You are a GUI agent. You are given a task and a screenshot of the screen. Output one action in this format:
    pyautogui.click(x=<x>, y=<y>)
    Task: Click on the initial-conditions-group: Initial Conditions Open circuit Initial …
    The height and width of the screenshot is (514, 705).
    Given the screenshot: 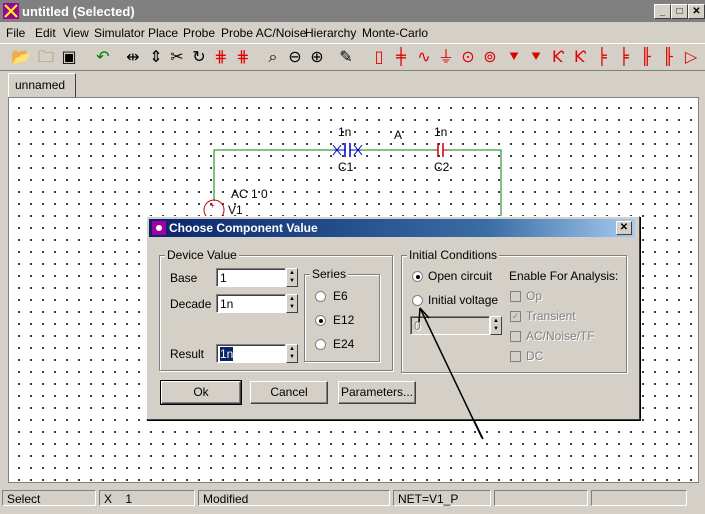 What is the action you would take?
    pyautogui.click(x=514, y=310)
    